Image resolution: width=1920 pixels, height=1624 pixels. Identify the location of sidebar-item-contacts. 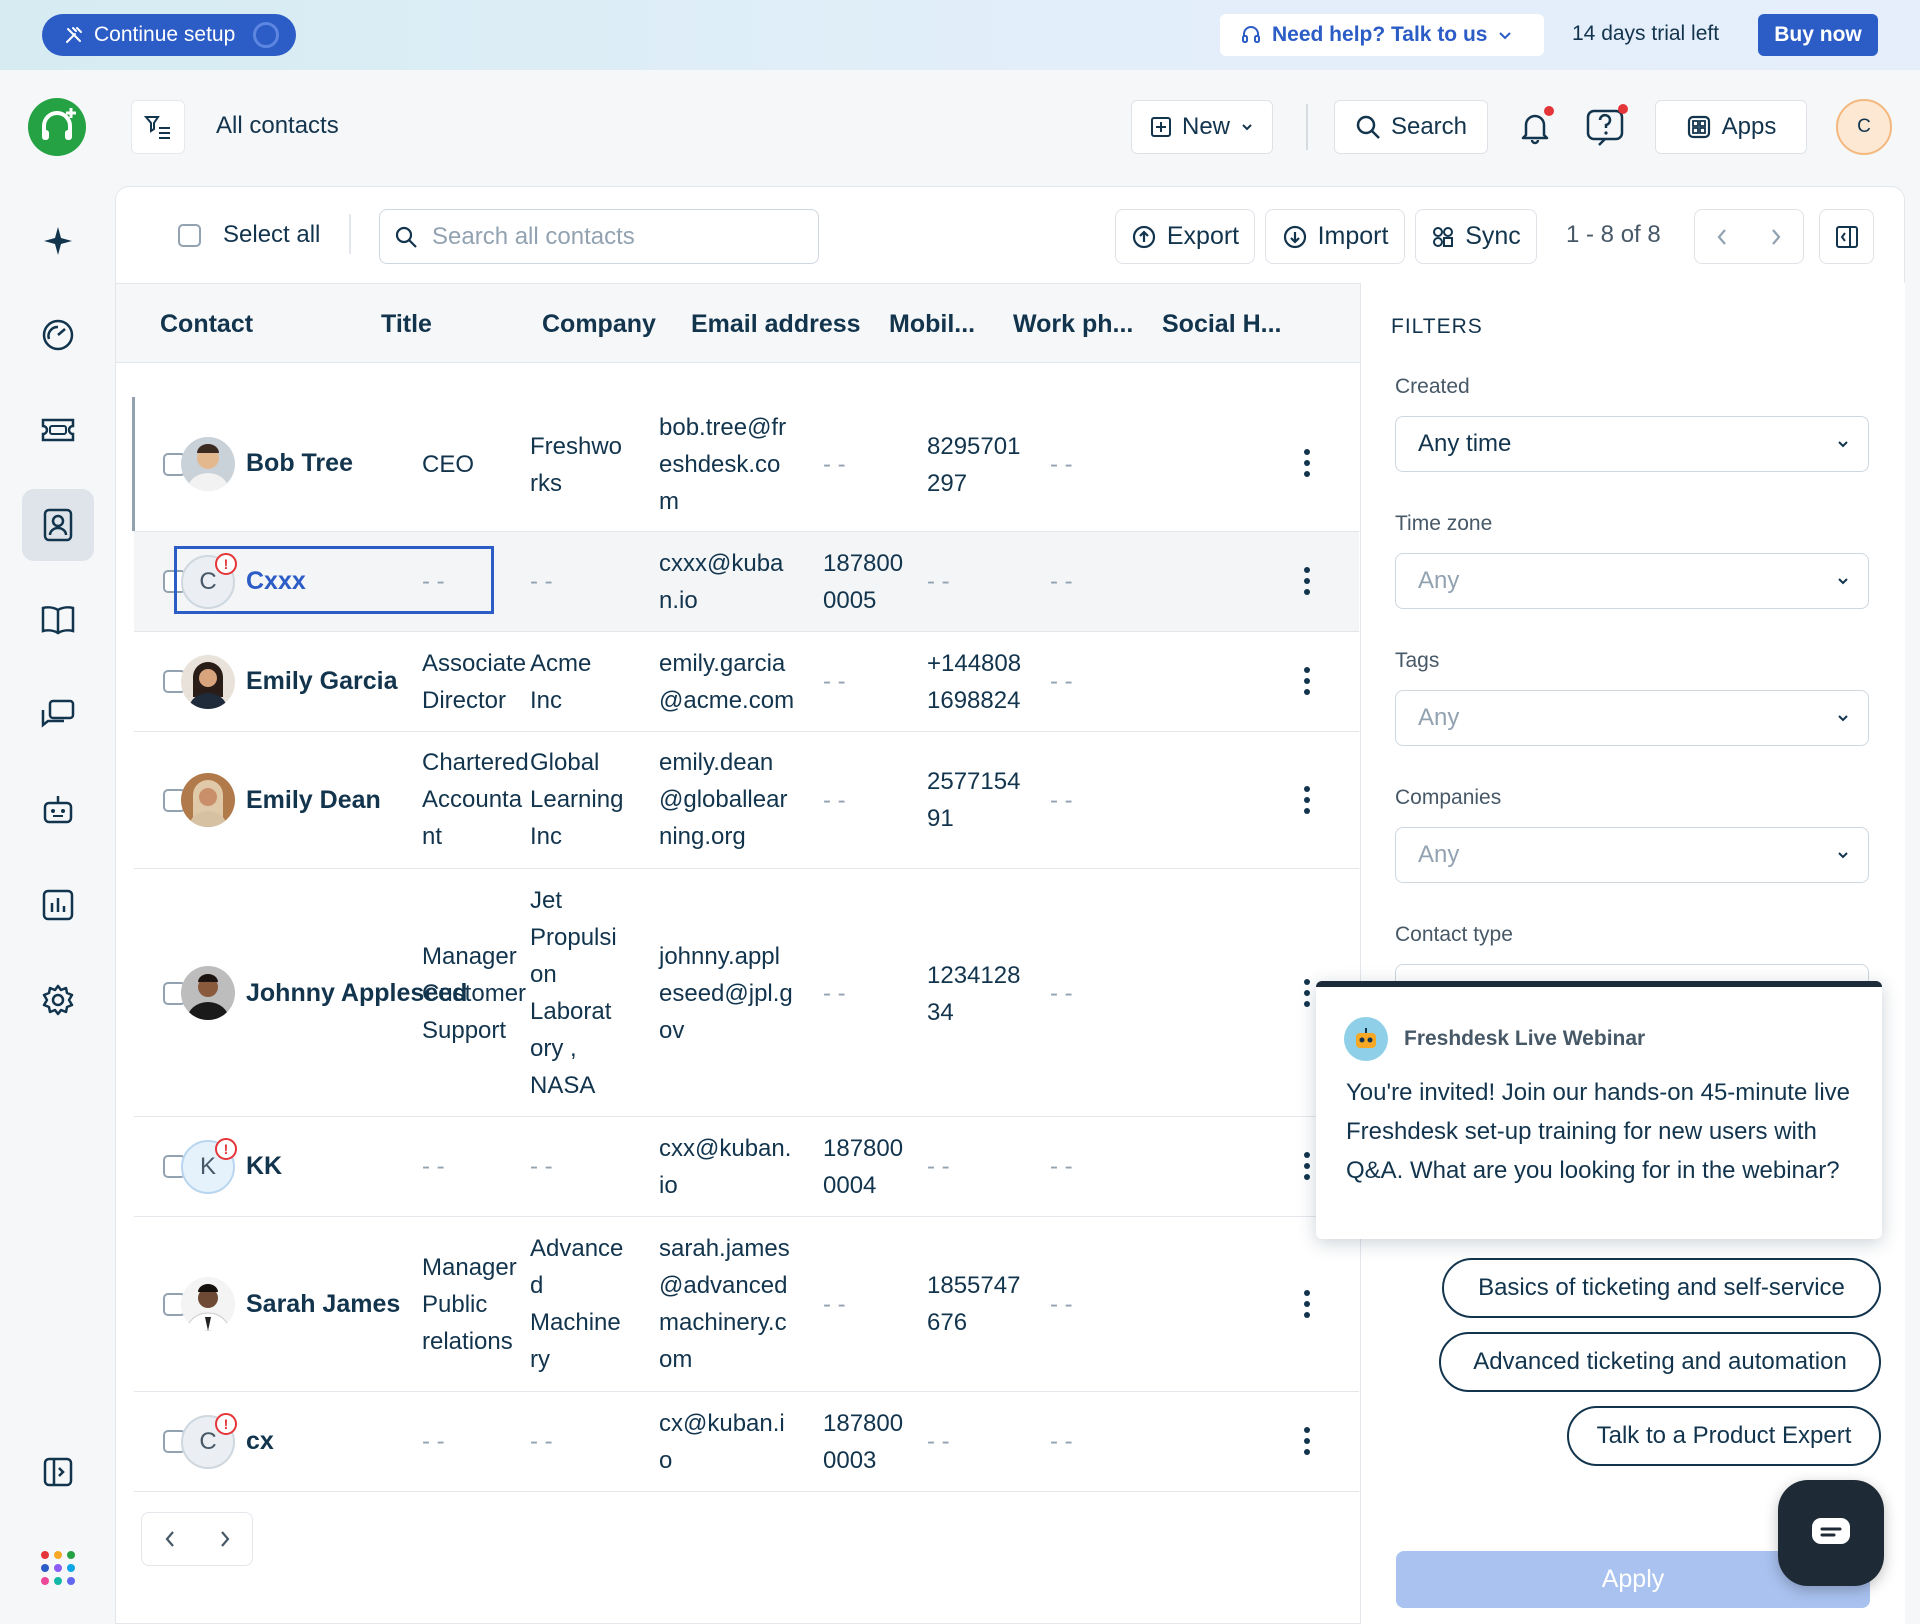
(58, 525).